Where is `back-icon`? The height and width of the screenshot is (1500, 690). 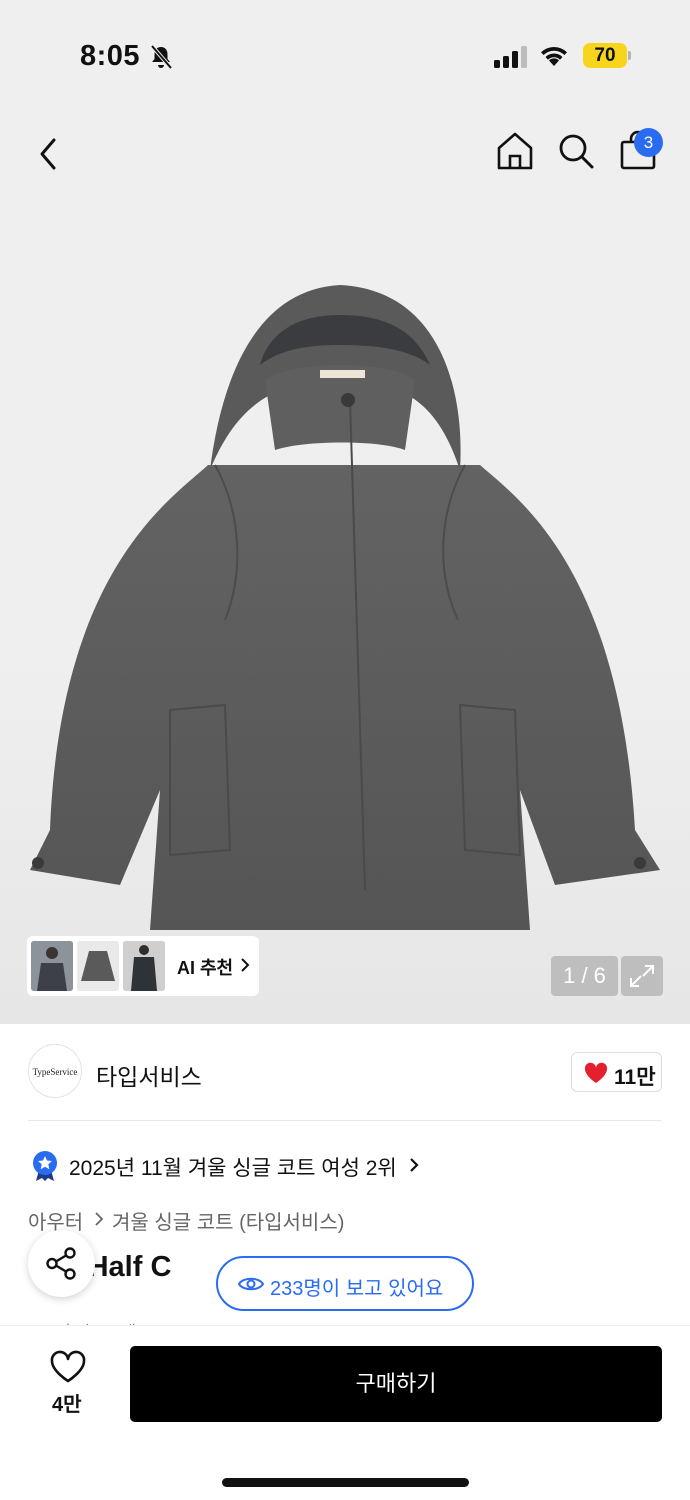 back-icon is located at coordinates (48, 154).